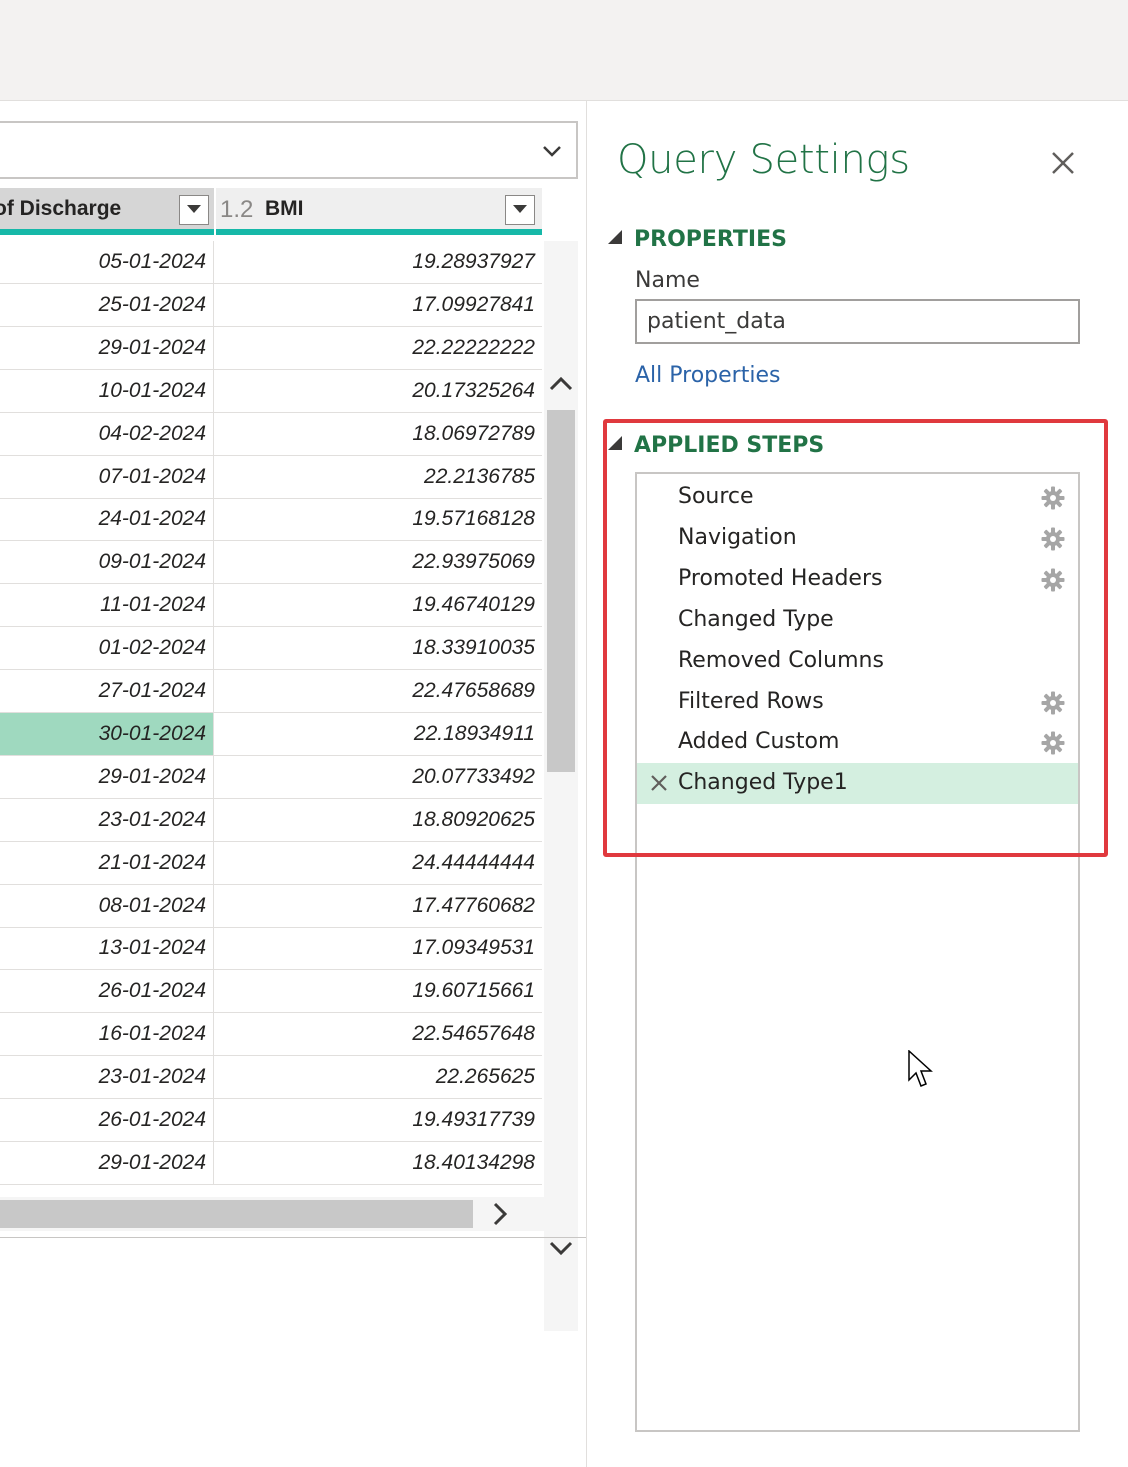 This screenshot has height=1467, width=1128. What do you see at coordinates (107, 519) in the screenshot?
I see `date-cell: 24-01-2024` at bounding box center [107, 519].